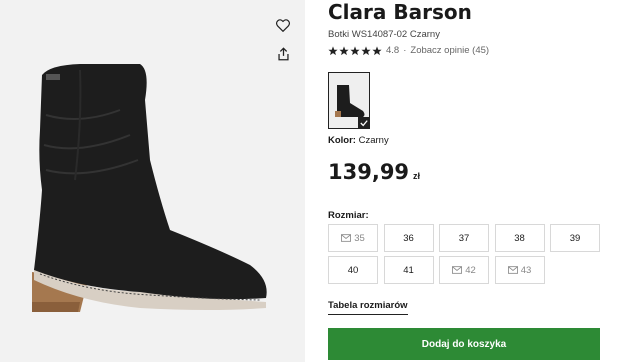  I want to click on size-label: 38, so click(519, 238).